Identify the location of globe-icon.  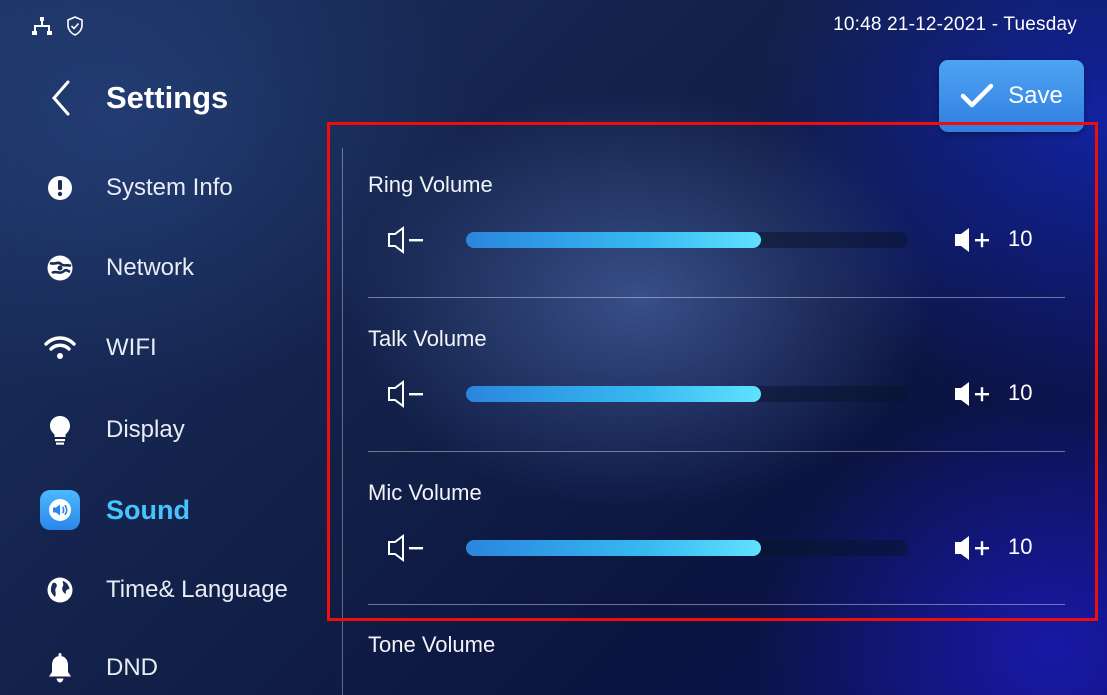
(60, 590).